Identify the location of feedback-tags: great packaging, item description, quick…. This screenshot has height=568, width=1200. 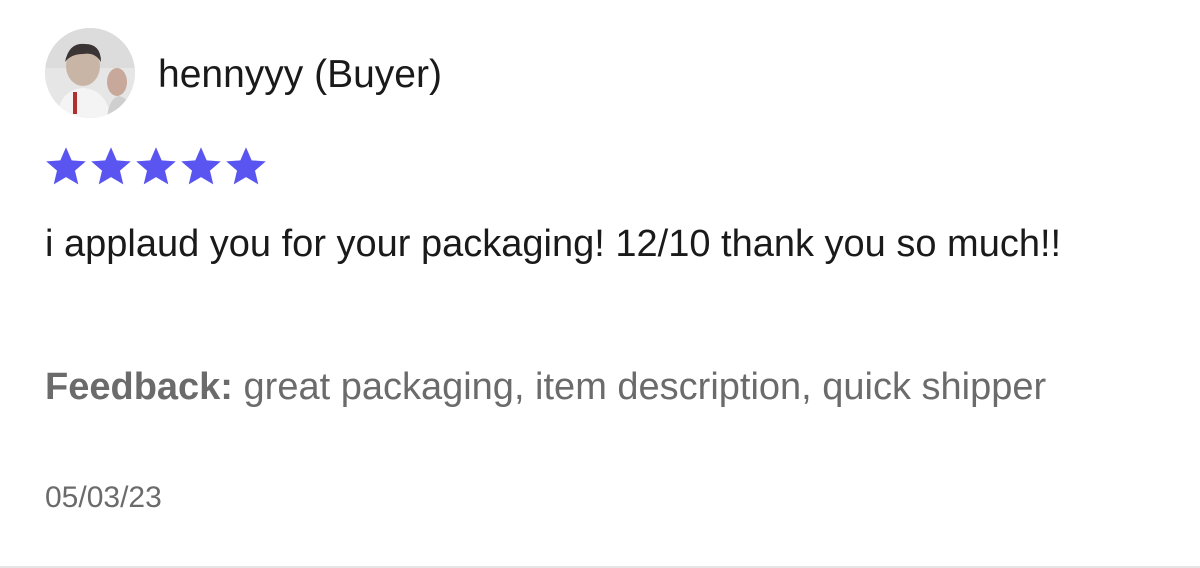
(639, 387).